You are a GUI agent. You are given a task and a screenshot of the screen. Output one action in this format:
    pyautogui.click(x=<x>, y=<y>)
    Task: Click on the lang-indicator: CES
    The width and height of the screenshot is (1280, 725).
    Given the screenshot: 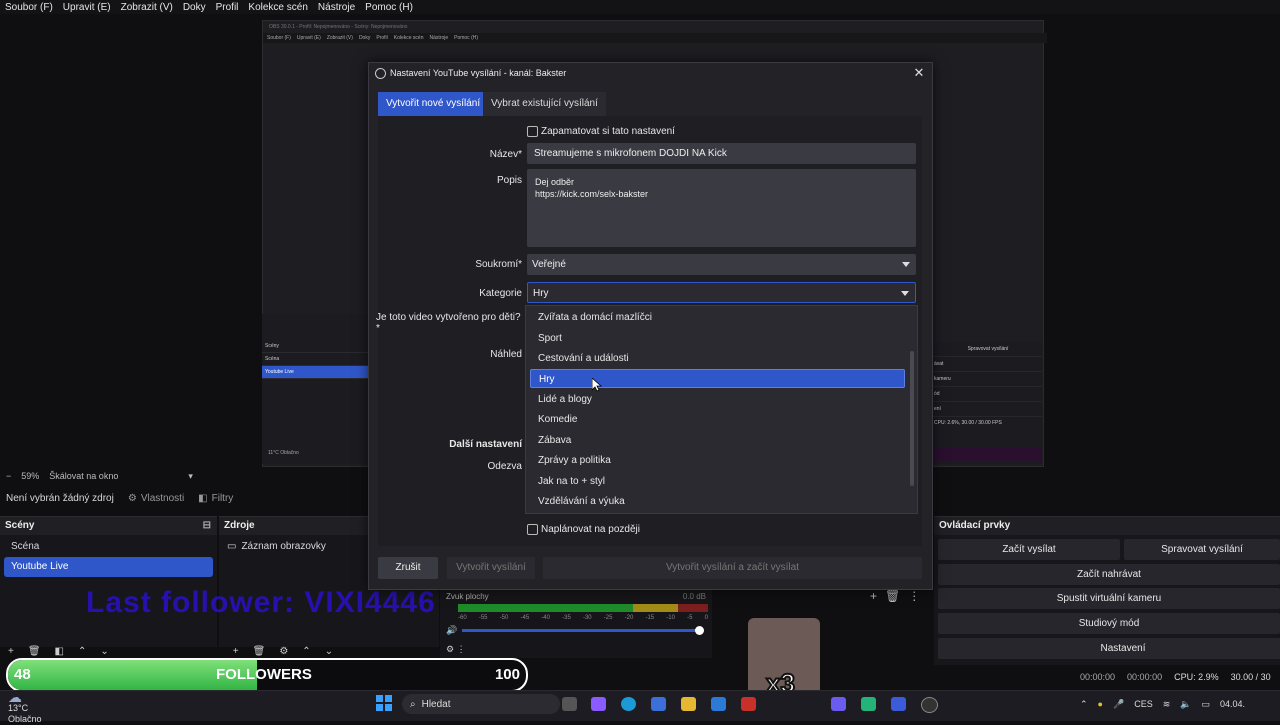 What is the action you would take?
    pyautogui.click(x=1143, y=704)
    